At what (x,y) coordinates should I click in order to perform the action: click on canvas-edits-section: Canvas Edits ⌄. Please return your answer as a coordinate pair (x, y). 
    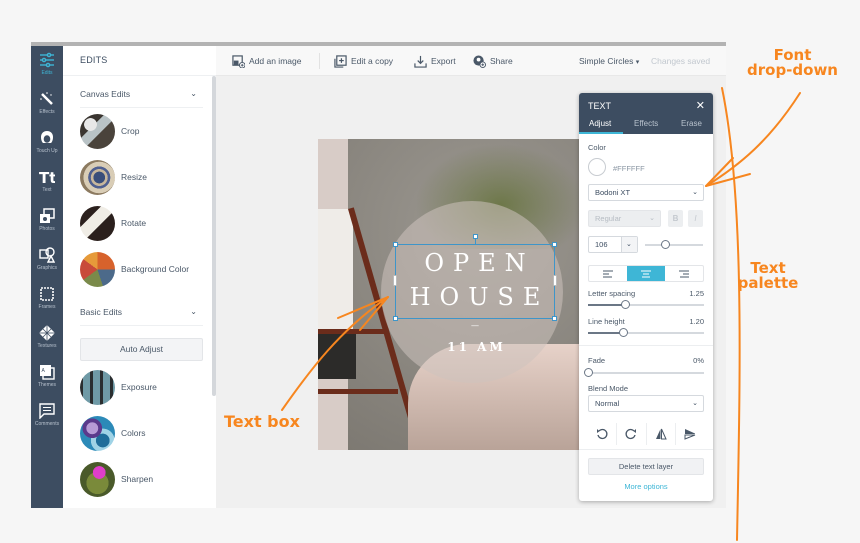
    Looking at the image, I should click on (141, 94).